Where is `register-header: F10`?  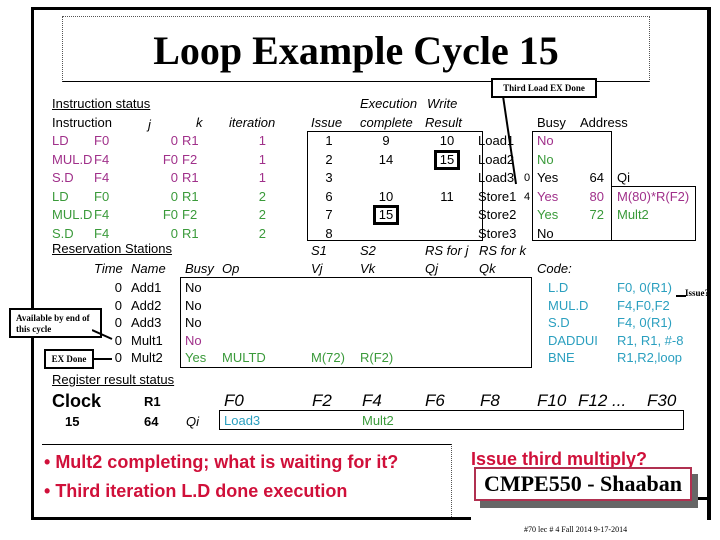 register-header: F10 is located at coordinates (552, 400).